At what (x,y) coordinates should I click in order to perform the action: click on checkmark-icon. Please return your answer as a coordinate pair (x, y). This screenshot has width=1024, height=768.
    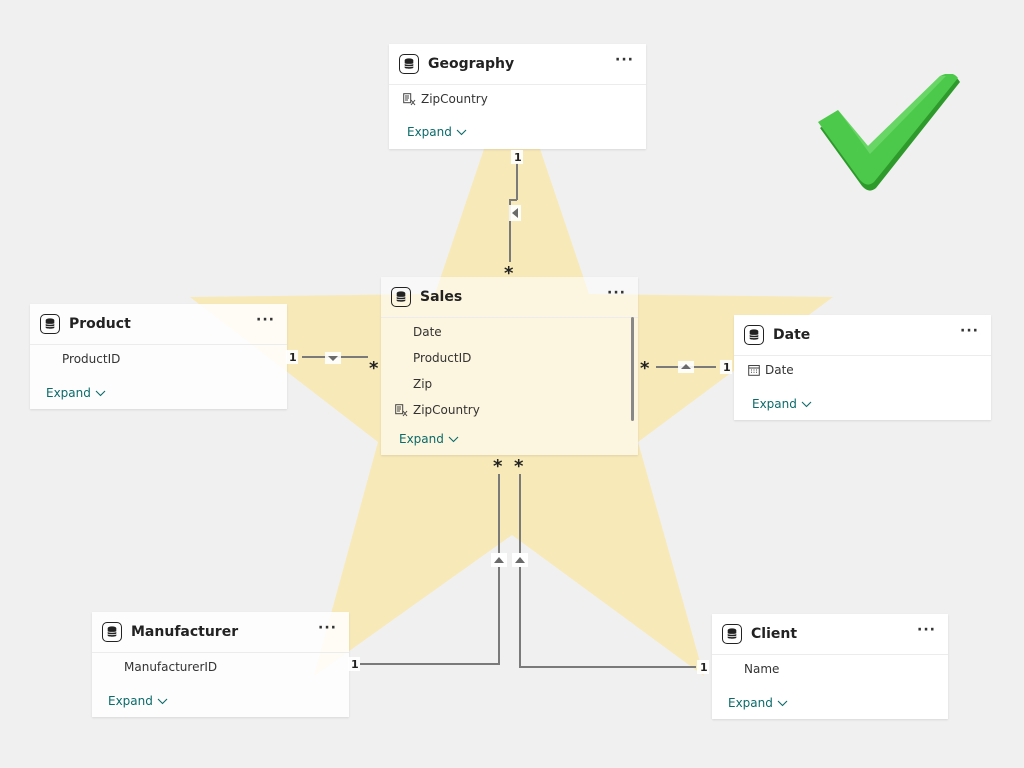
    Looking at the image, I should click on (889, 132).